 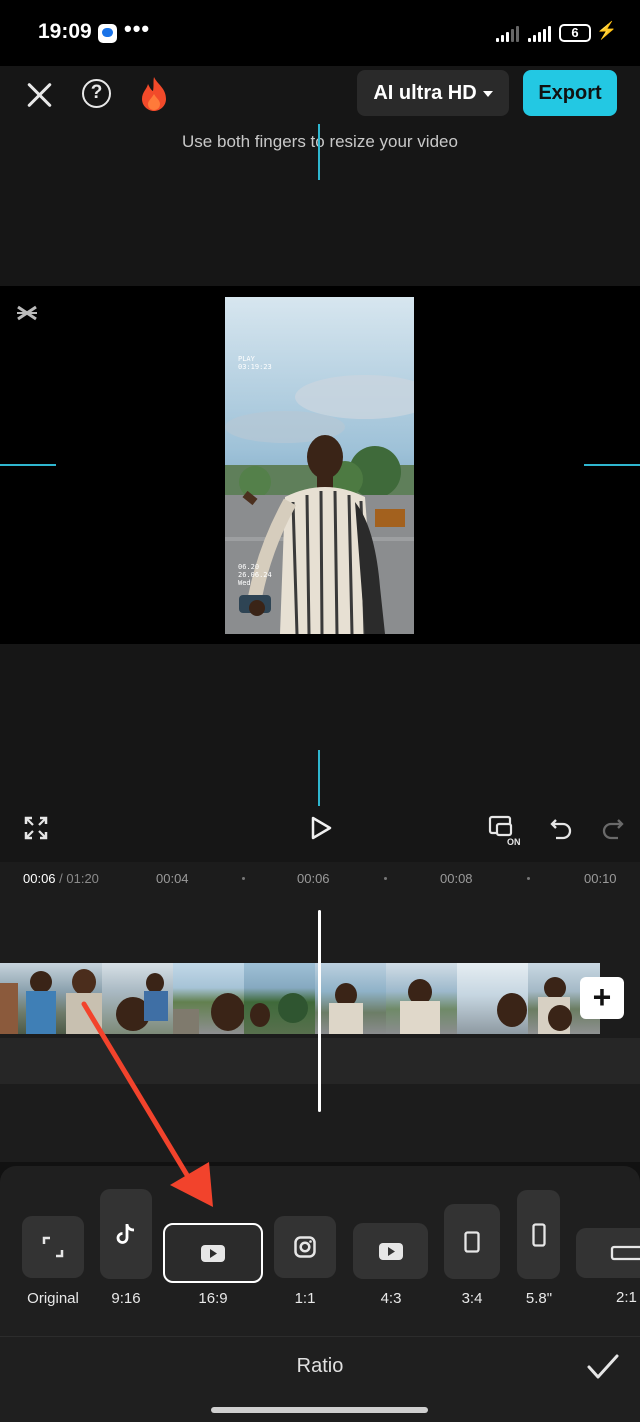 What do you see at coordinates (39, 878) in the screenshot?
I see `current-time: 00:06` at bounding box center [39, 878].